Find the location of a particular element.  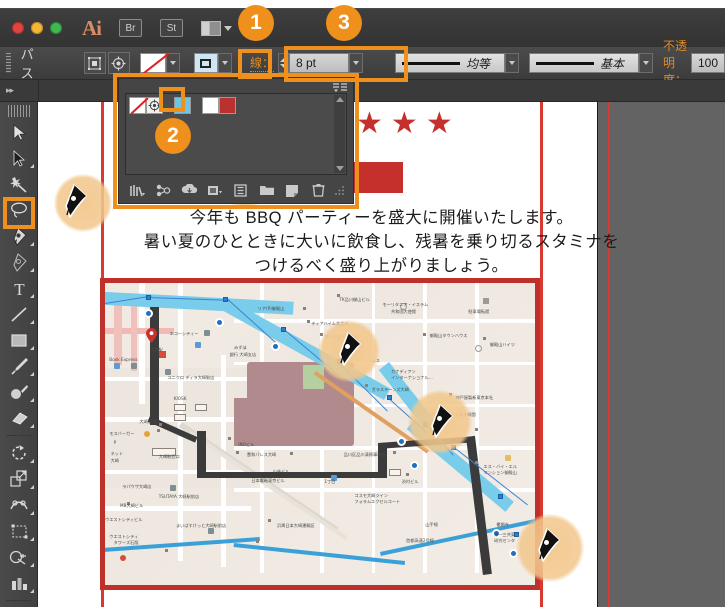

map-label: 御殿山ハイツ is located at coordinates (502, 344).